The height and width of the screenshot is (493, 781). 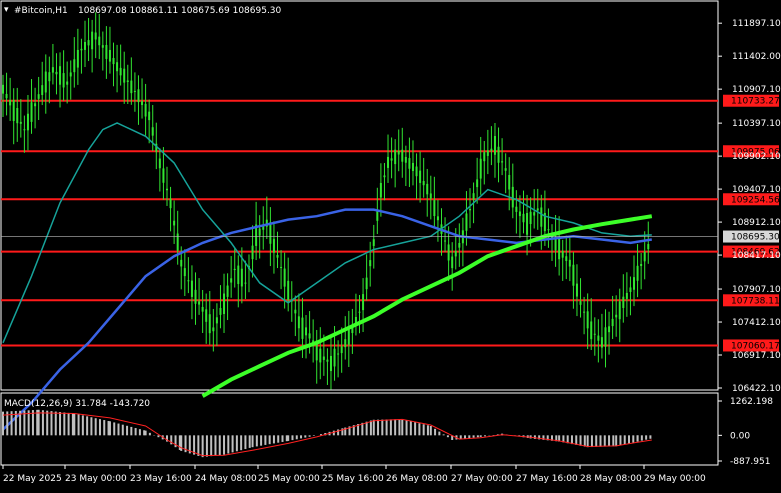 I want to click on time-tick-label: 25 May 00:00, so click(x=289, y=479).